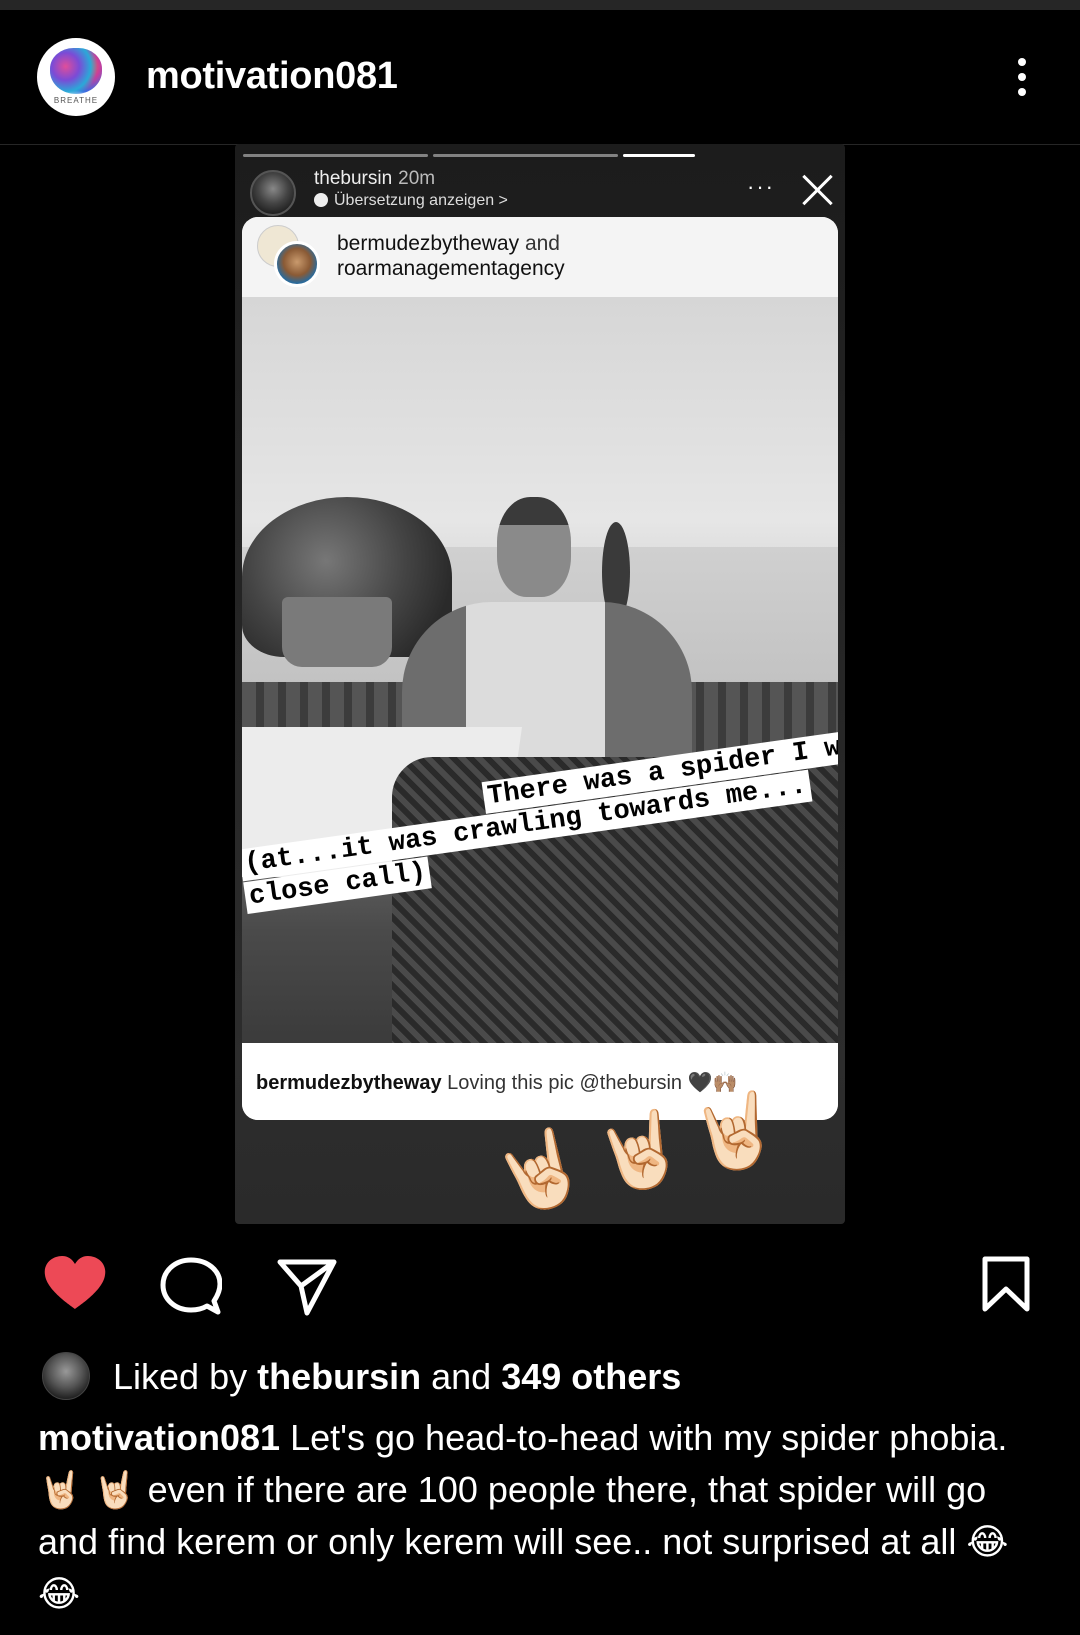 The image size is (1080, 1635). What do you see at coordinates (1006, 1284) in the screenshot?
I see `bookmark-icon` at bounding box center [1006, 1284].